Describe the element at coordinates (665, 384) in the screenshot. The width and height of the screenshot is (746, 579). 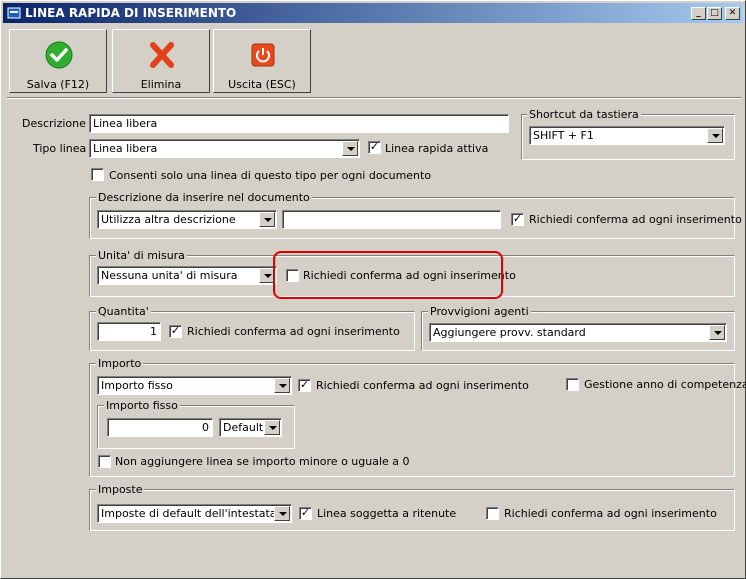
I see `gestione-anno-label: Gestione anno di competenza` at that location.